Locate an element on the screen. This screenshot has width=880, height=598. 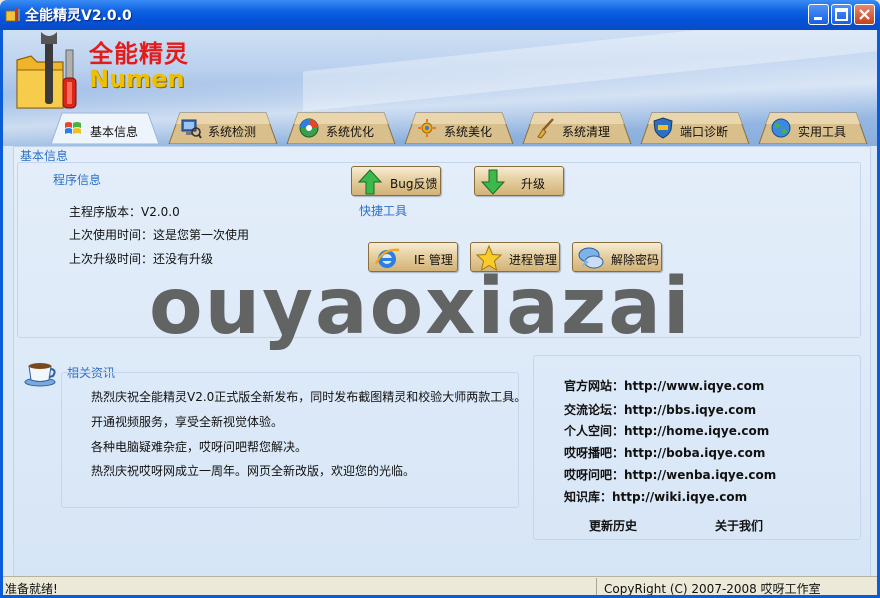
tab-basic-info: 基本信息 is located at coordinates (105, 128).